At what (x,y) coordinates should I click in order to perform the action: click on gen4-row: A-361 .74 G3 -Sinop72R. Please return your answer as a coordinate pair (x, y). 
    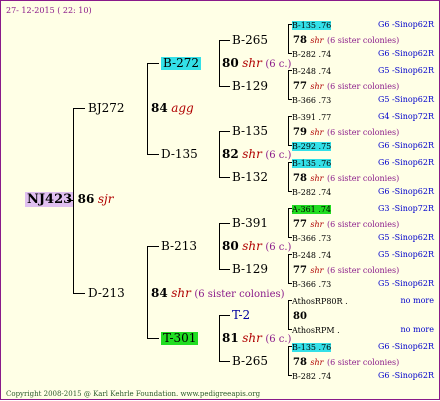
    Looking at the image, I should click on (363, 209).